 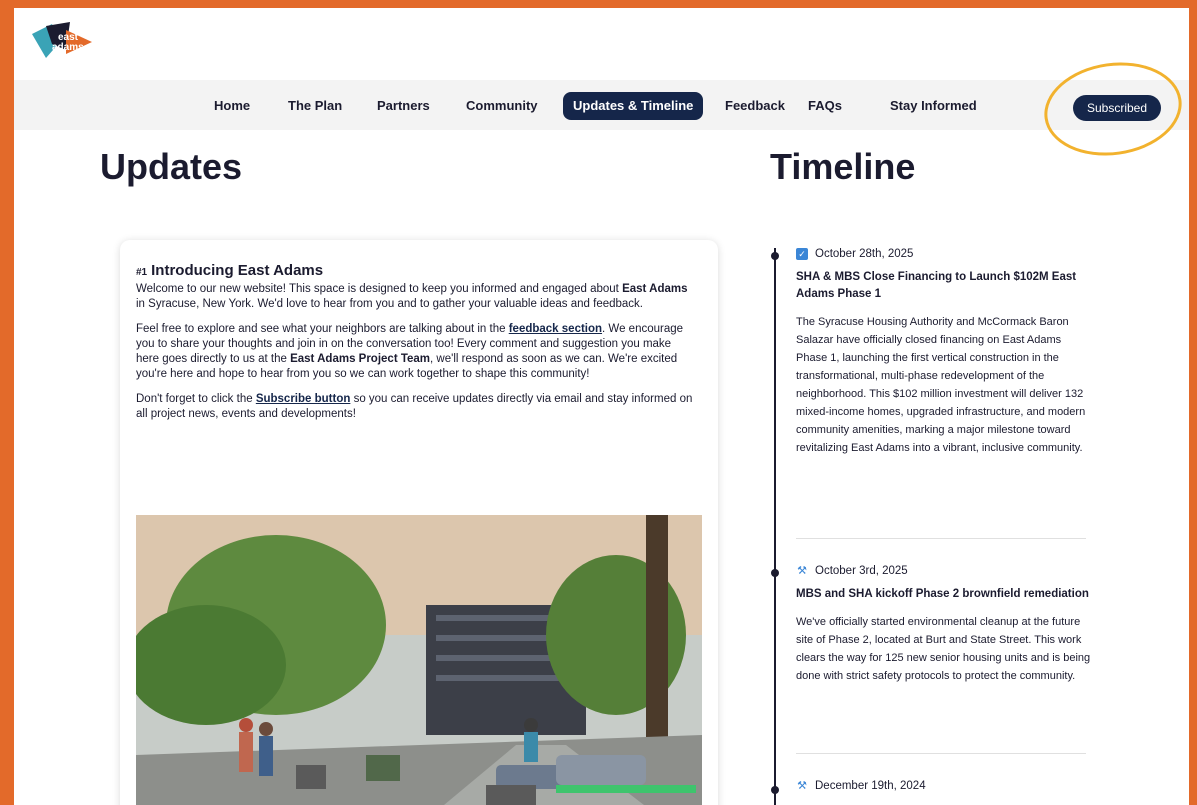 What do you see at coordinates (870, 786) in the screenshot?
I see `timeline-date: December 19th, 2024` at bounding box center [870, 786].